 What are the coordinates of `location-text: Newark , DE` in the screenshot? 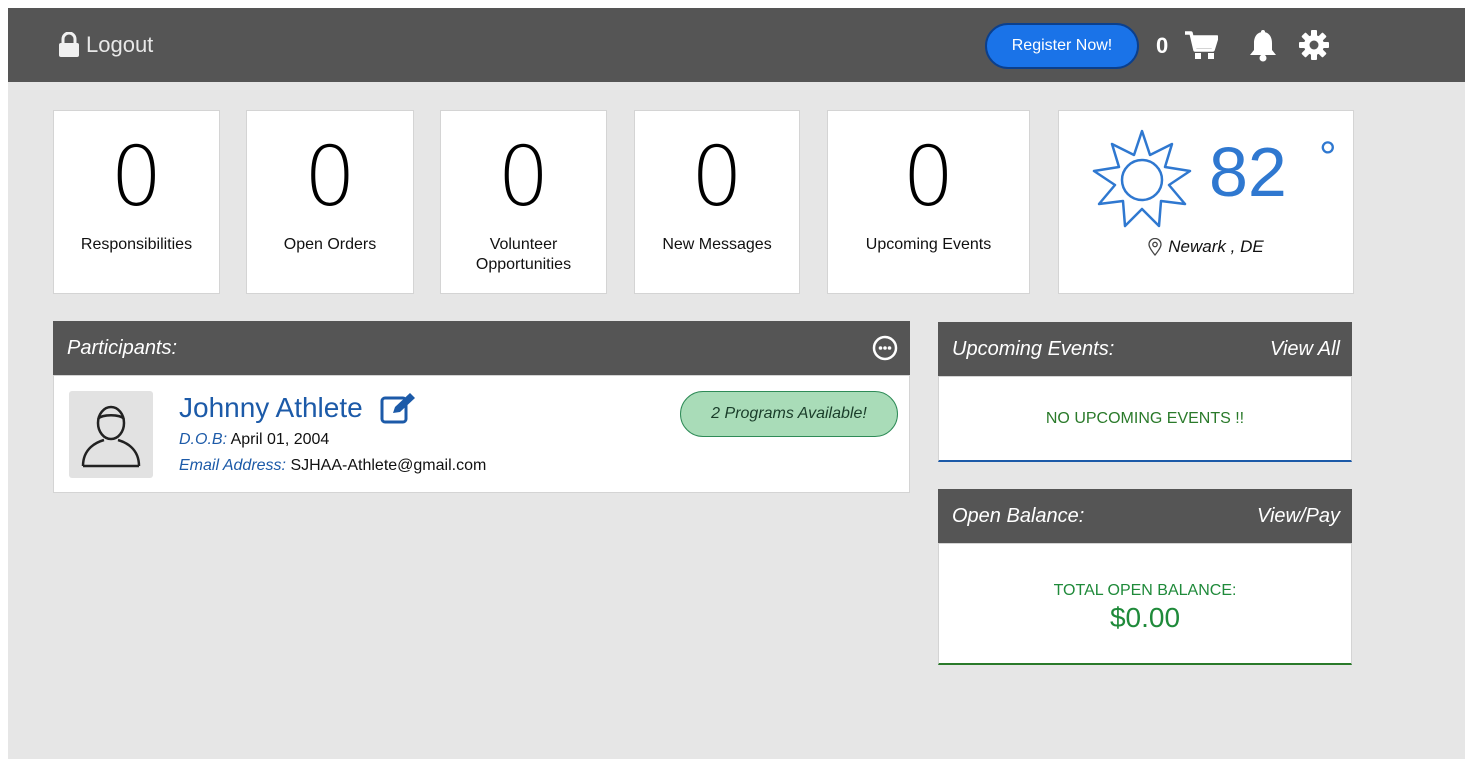 It's located at (1216, 246).